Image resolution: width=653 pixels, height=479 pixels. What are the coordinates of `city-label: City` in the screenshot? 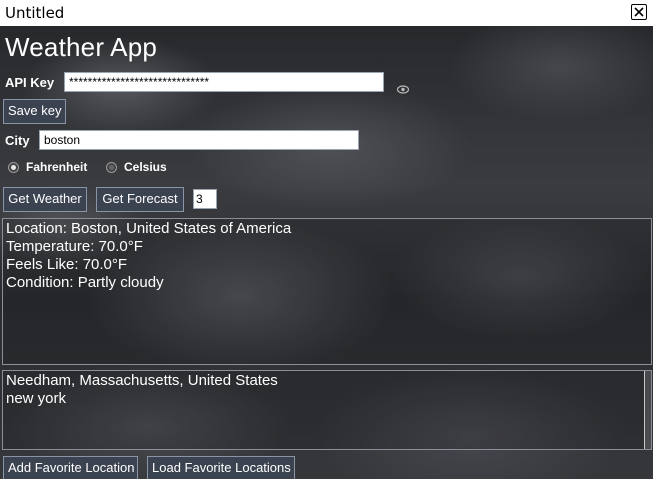 It's located at (17, 140).